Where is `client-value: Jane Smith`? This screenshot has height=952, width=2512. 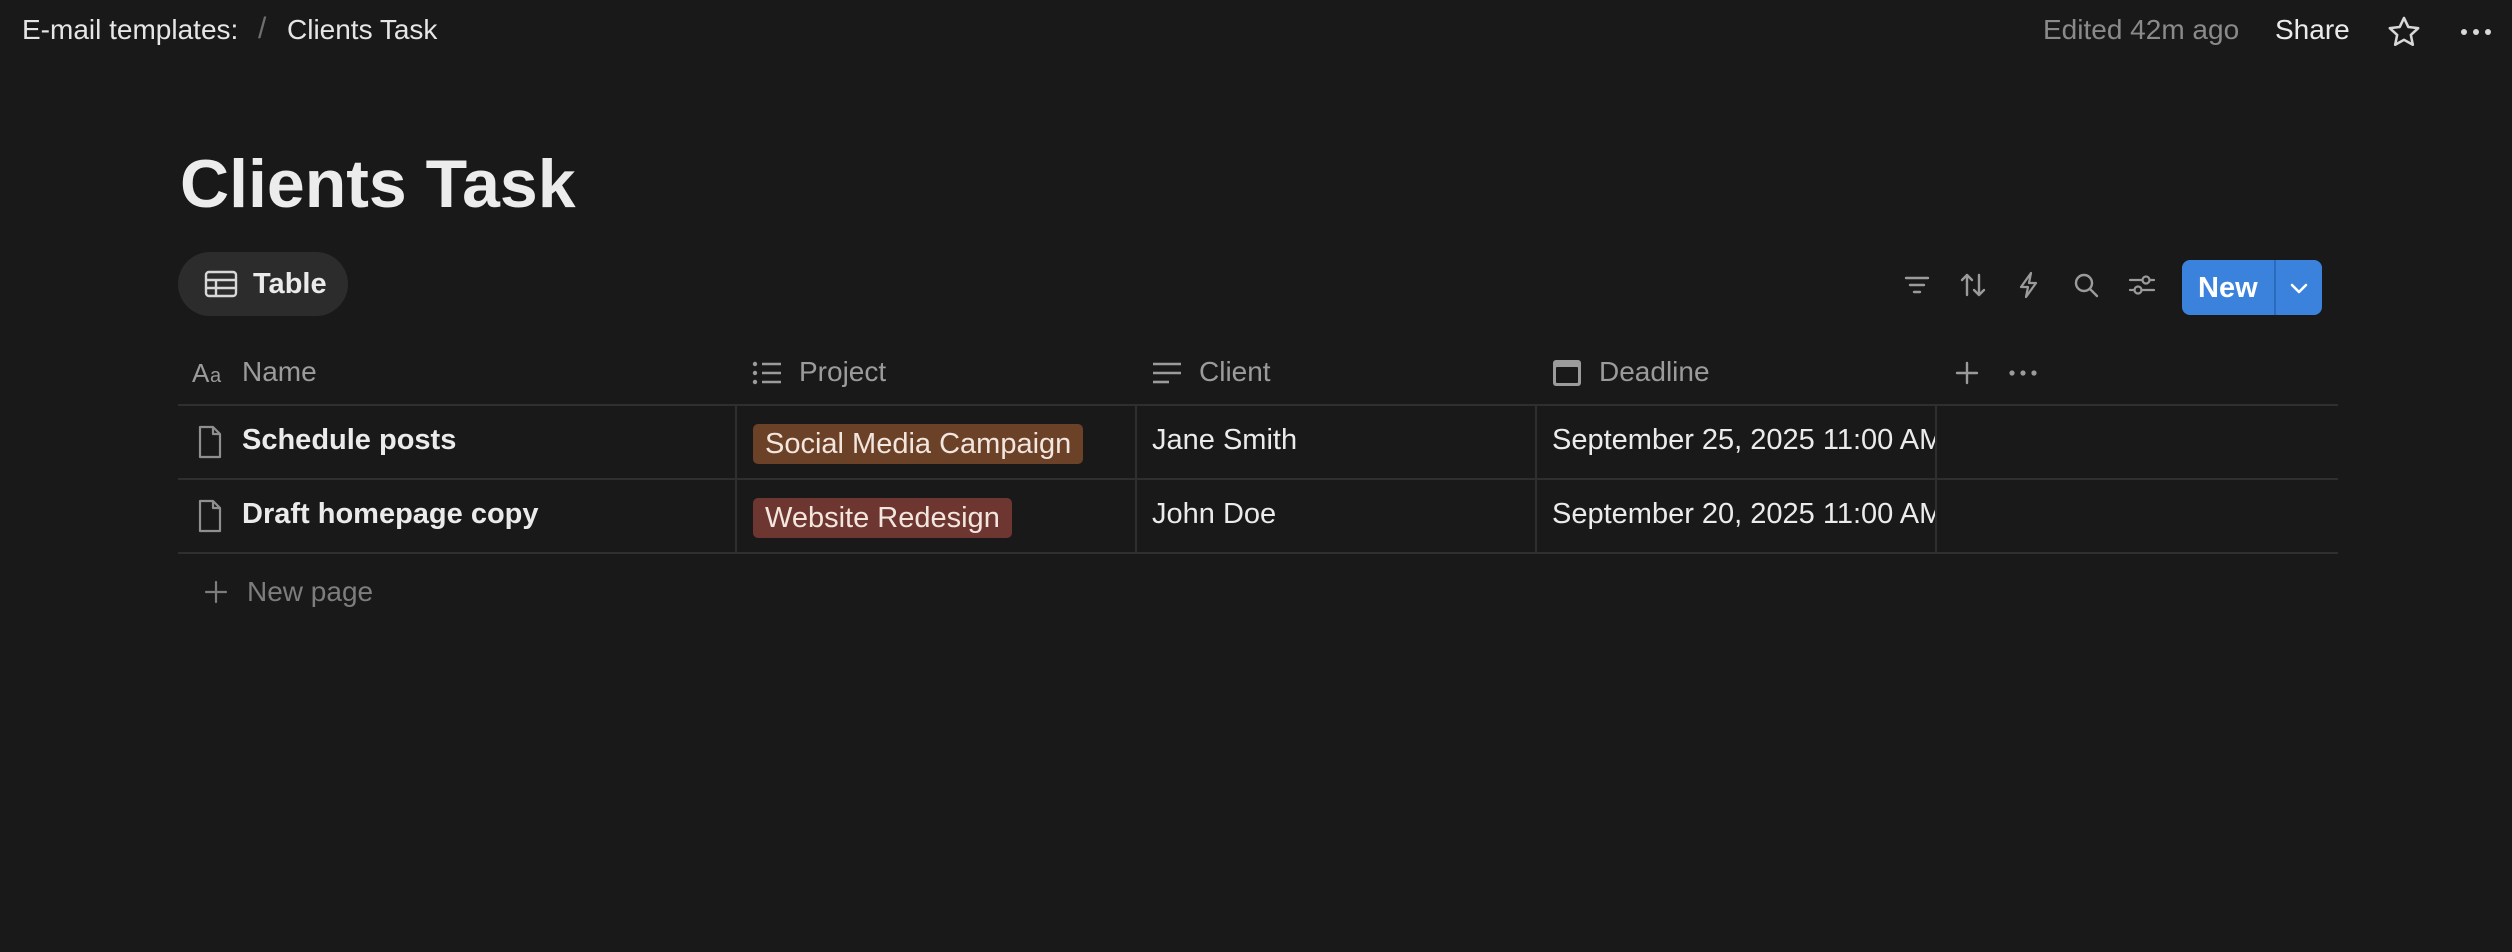
client-value: Jane Smith is located at coordinates (1225, 440).